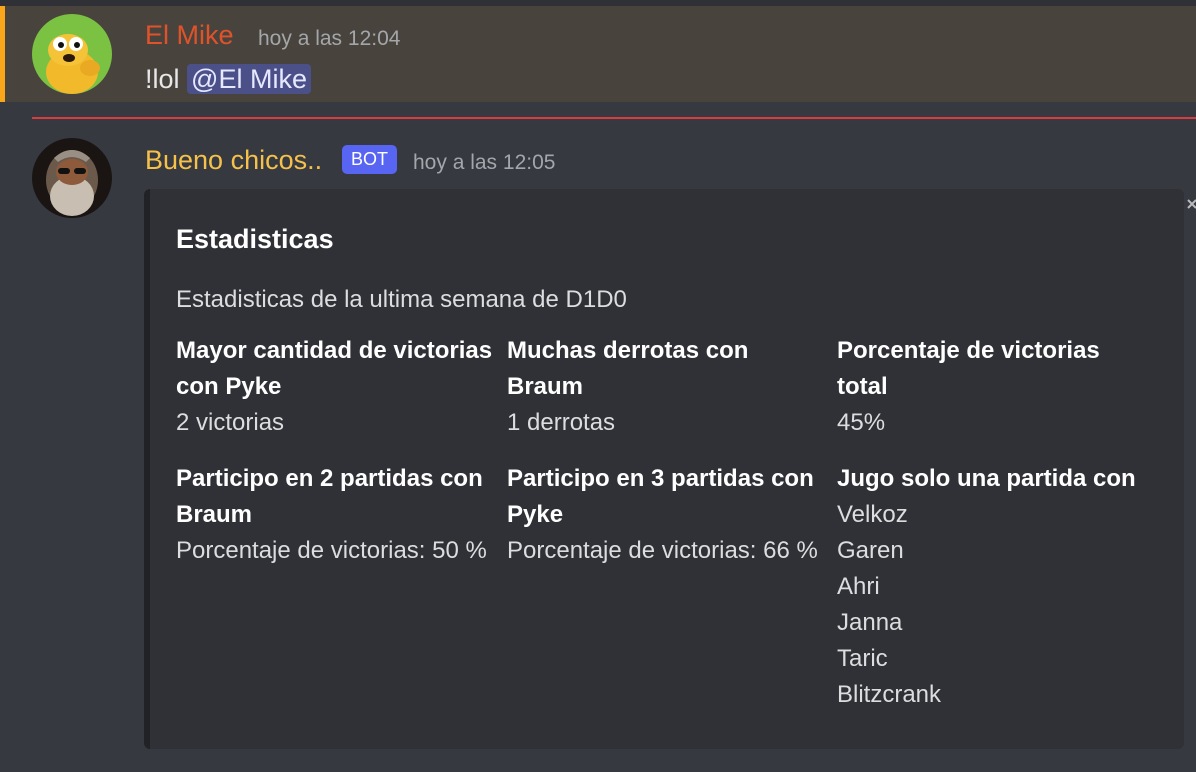 This screenshot has height=772, width=1196. I want to click on embed-description: Estadisticas de la ultima semana de D1D0, so click(401, 299).